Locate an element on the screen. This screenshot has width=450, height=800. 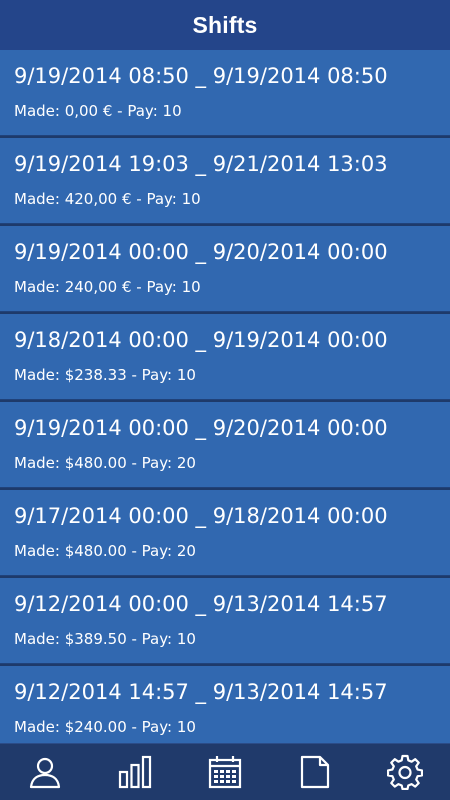
tab-settings is located at coordinates (405, 772).